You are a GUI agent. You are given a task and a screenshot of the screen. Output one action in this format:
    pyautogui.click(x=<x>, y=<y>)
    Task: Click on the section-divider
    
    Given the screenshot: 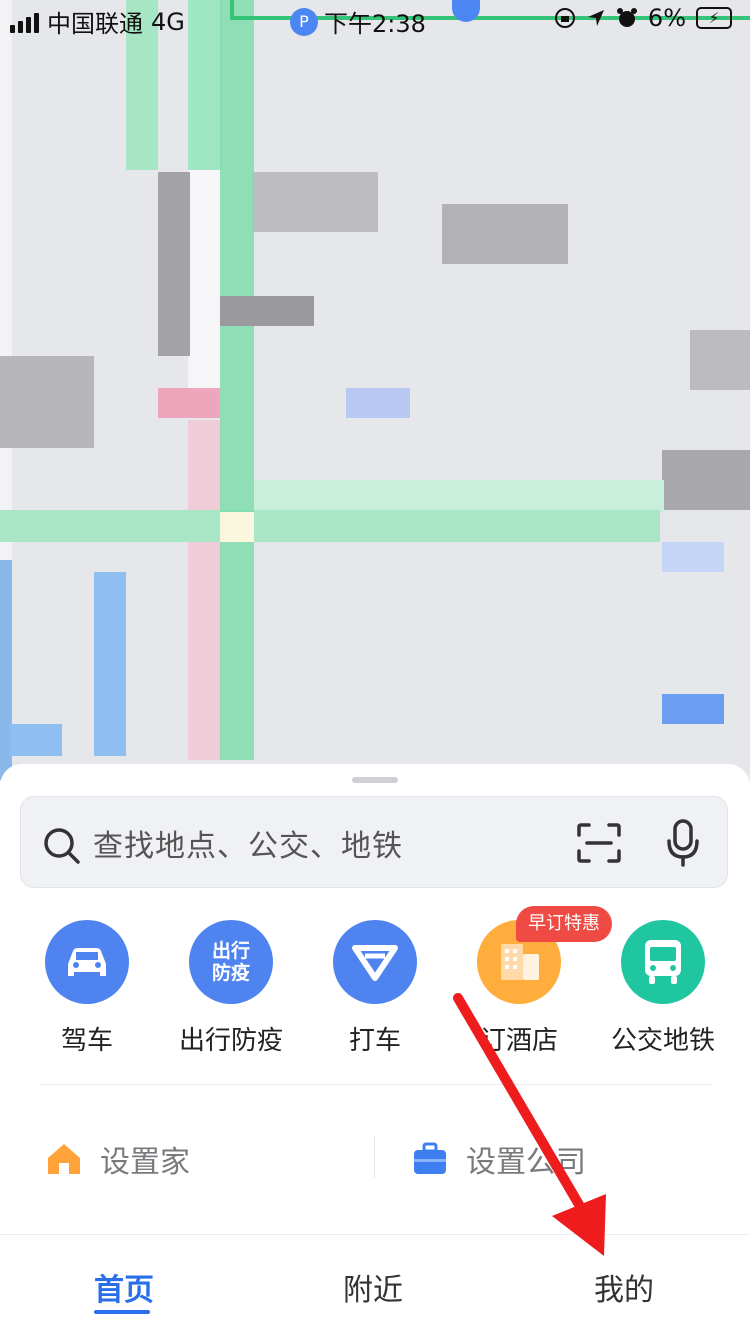 What is the action you would take?
    pyautogui.click(x=376, y=1084)
    